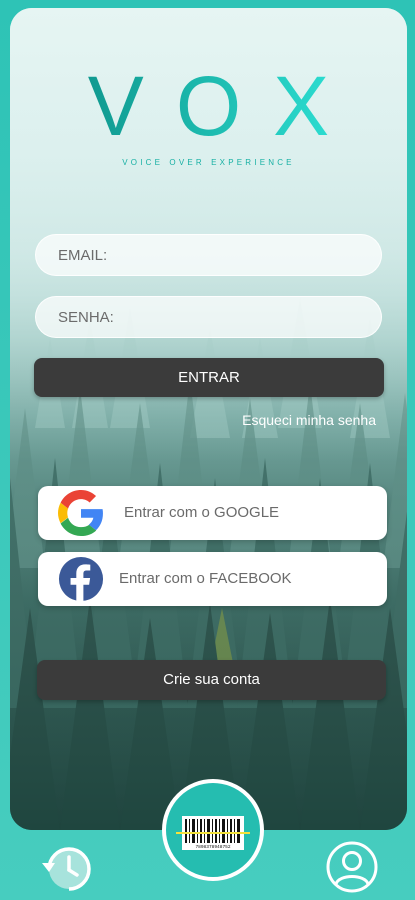  I want to click on user-profile-icon, so click(352, 867).